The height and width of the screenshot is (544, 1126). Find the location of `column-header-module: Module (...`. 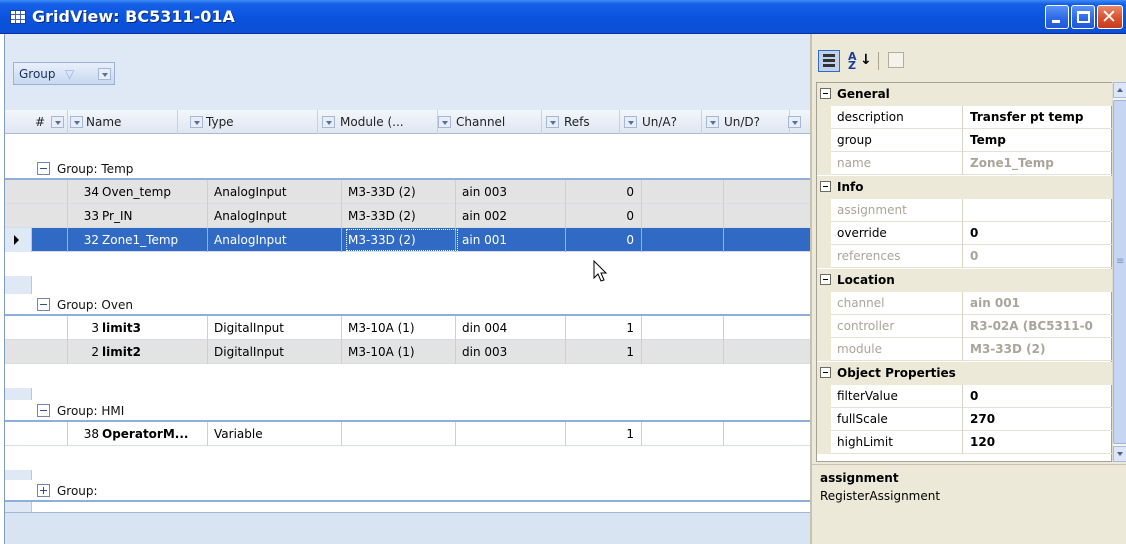

column-header-module: Module (... is located at coordinates (378, 122).